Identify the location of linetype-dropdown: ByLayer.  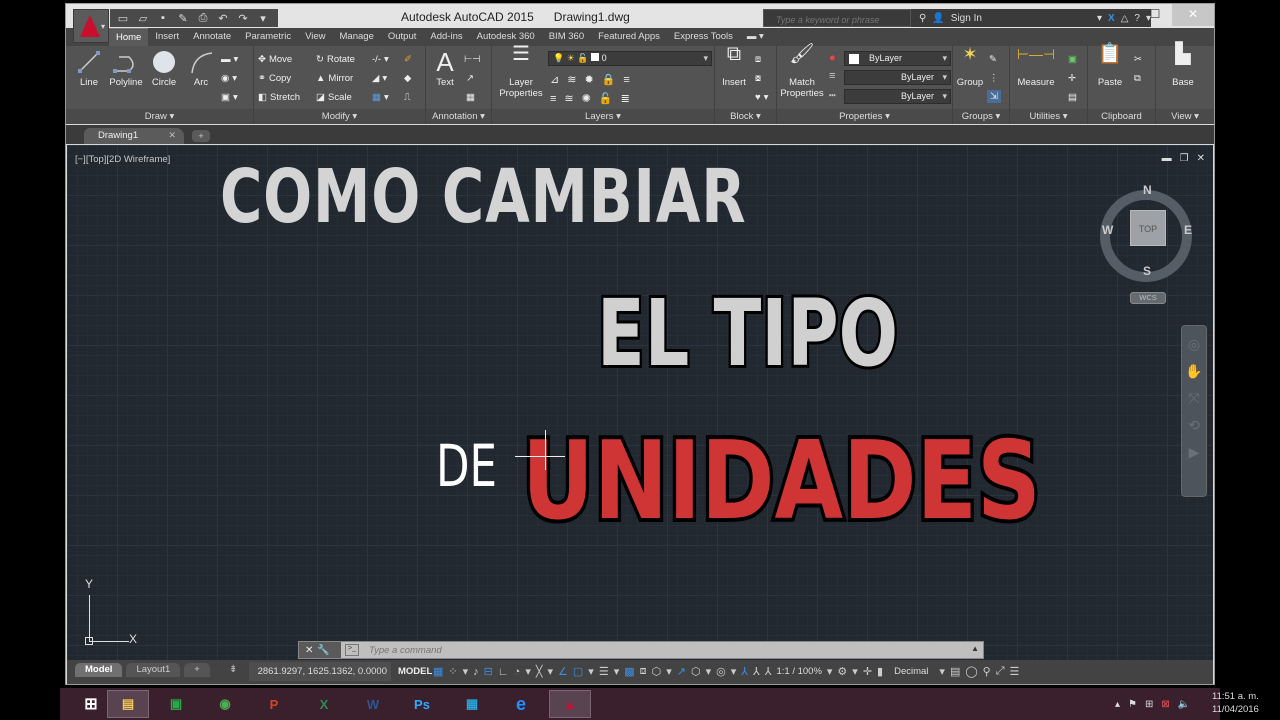
(897, 77).